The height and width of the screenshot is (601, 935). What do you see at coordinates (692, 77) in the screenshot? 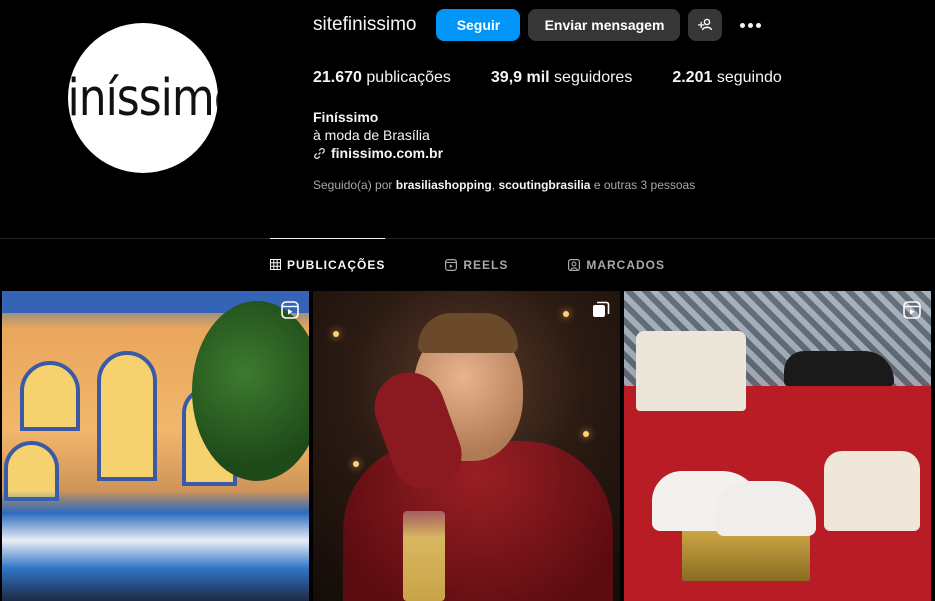
I see `stat-value: 2.201` at bounding box center [692, 77].